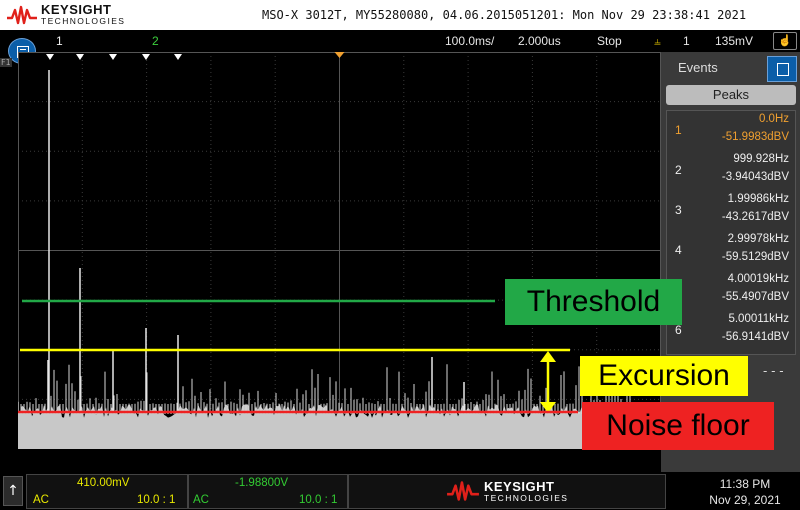 The image size is (800, 510). What do you see at coordinates (539, 41) in the screenshot?
I see `delay-value: 2.000us` at bounding box center [539, 41].